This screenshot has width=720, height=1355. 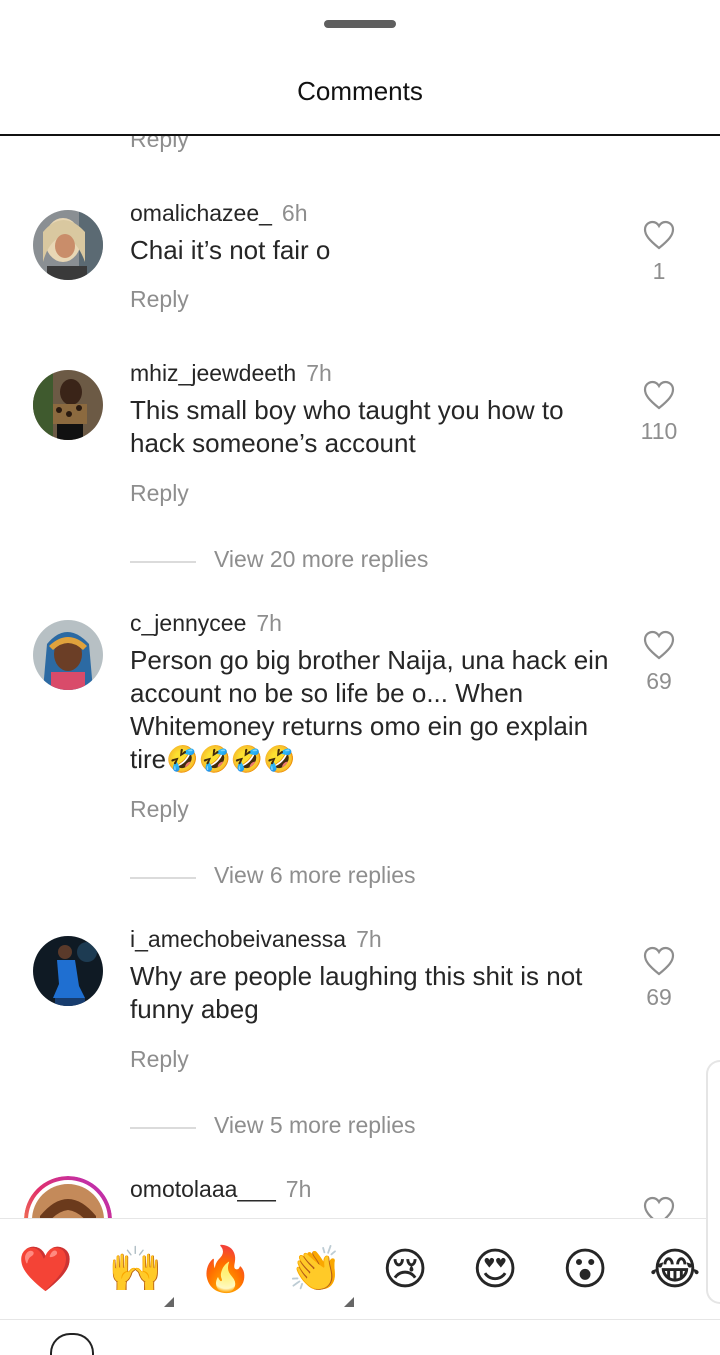 I want to click on raising-hands-icon: 🙌, so click(x=135, y=1269).